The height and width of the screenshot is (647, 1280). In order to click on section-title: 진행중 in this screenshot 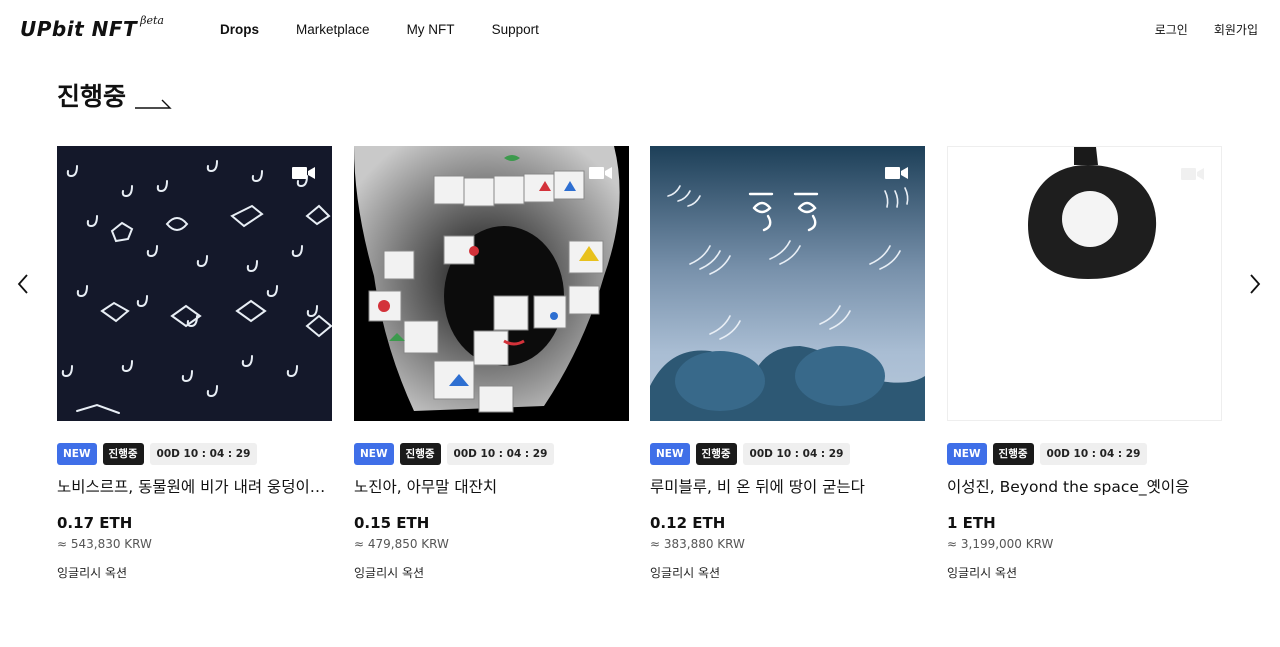, I will do `click(92, 96)`.